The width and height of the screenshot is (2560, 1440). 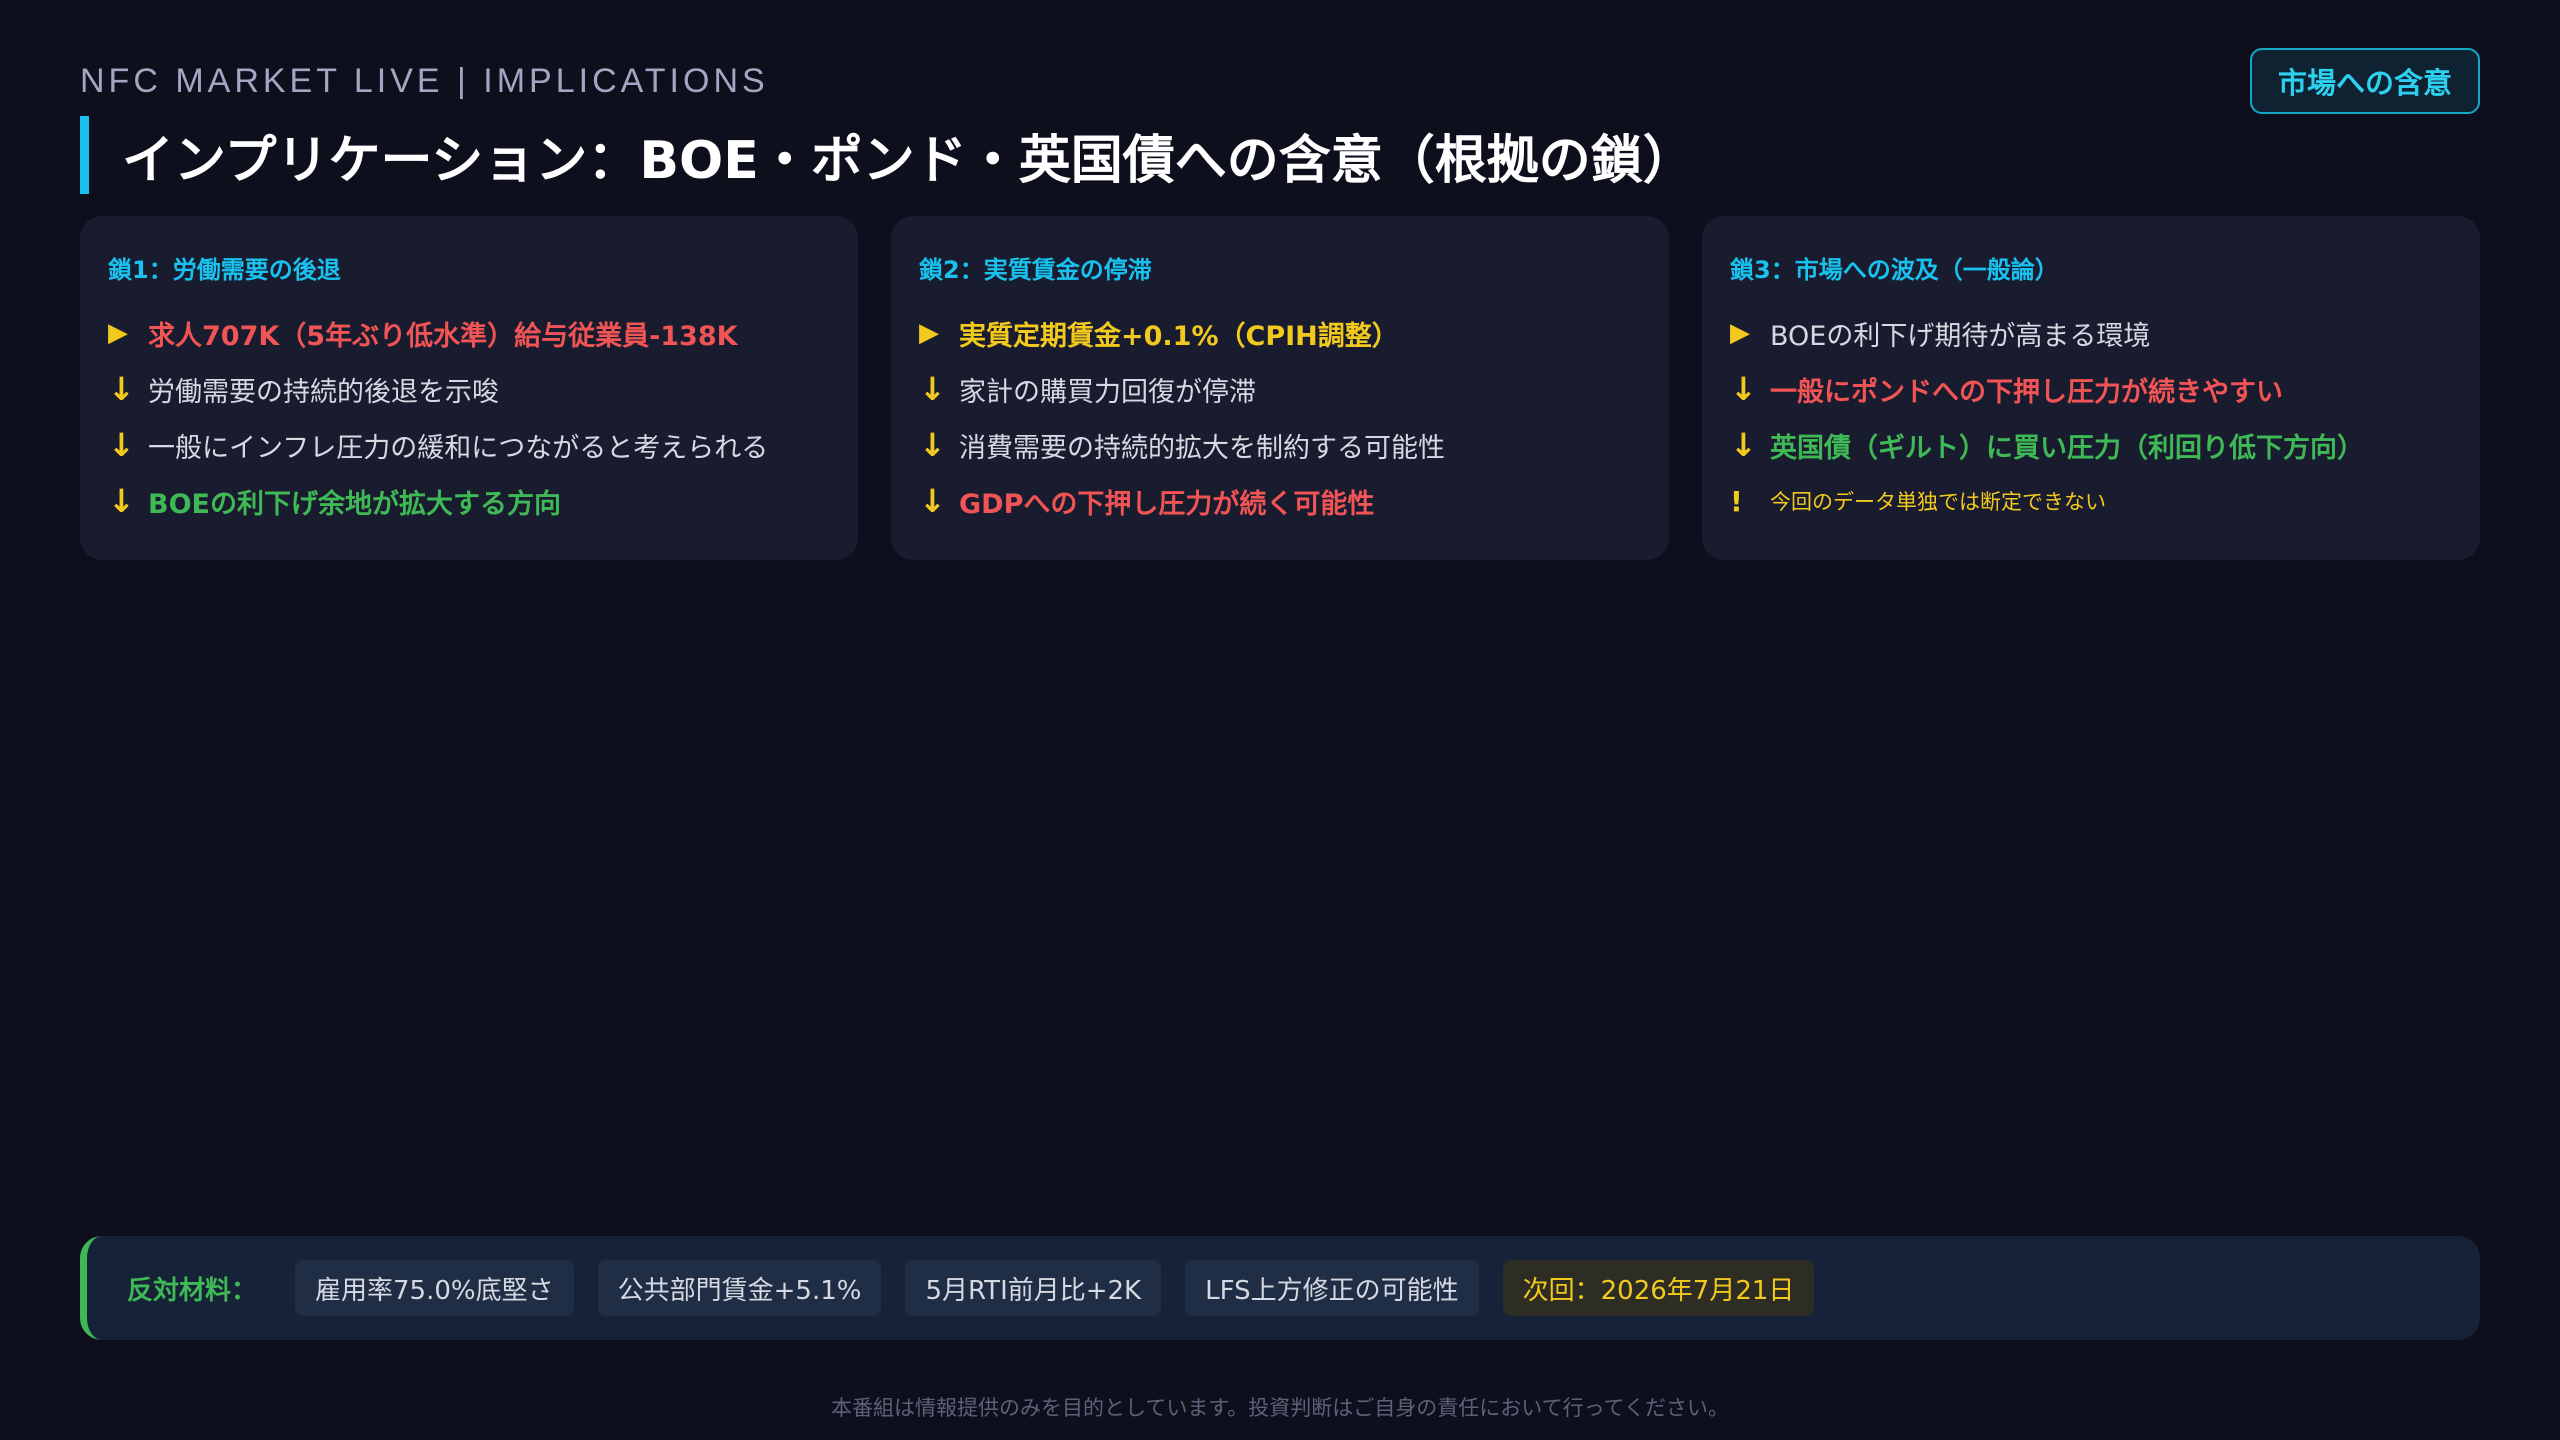 I want to click on chain-row: ↓ BOEの利下げ余地が拡大する方向, so click(x=469, y=501).